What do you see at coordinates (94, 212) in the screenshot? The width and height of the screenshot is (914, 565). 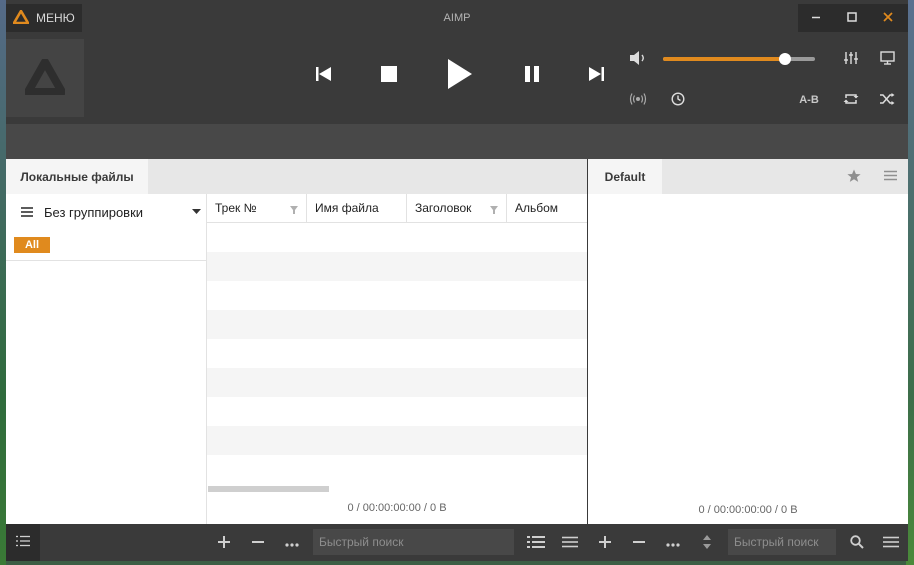 I see `grouping-label: Без группировки` at bounding box center [94, 212].